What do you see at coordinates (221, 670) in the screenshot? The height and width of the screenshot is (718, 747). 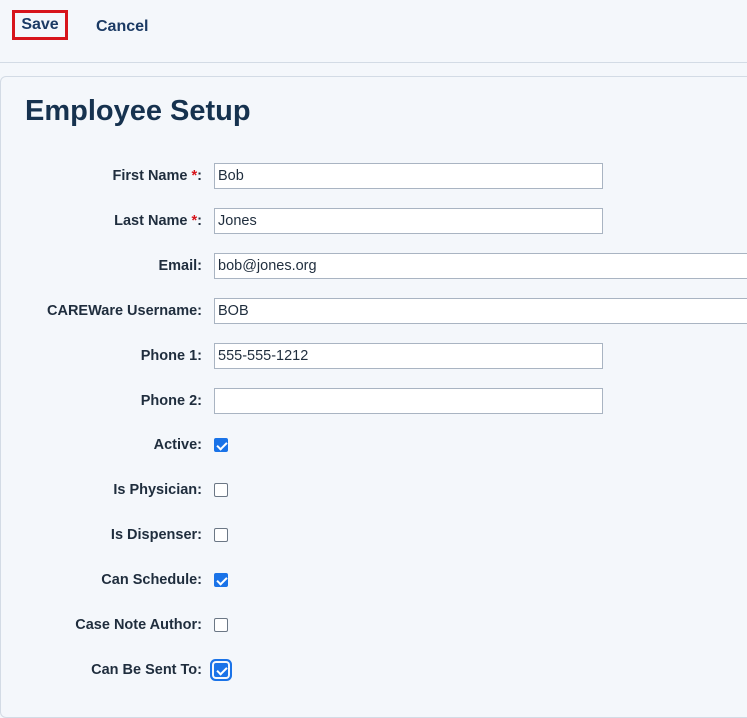 I see `can-be-sent-to-checkbox` at bounding box center [221, 670].